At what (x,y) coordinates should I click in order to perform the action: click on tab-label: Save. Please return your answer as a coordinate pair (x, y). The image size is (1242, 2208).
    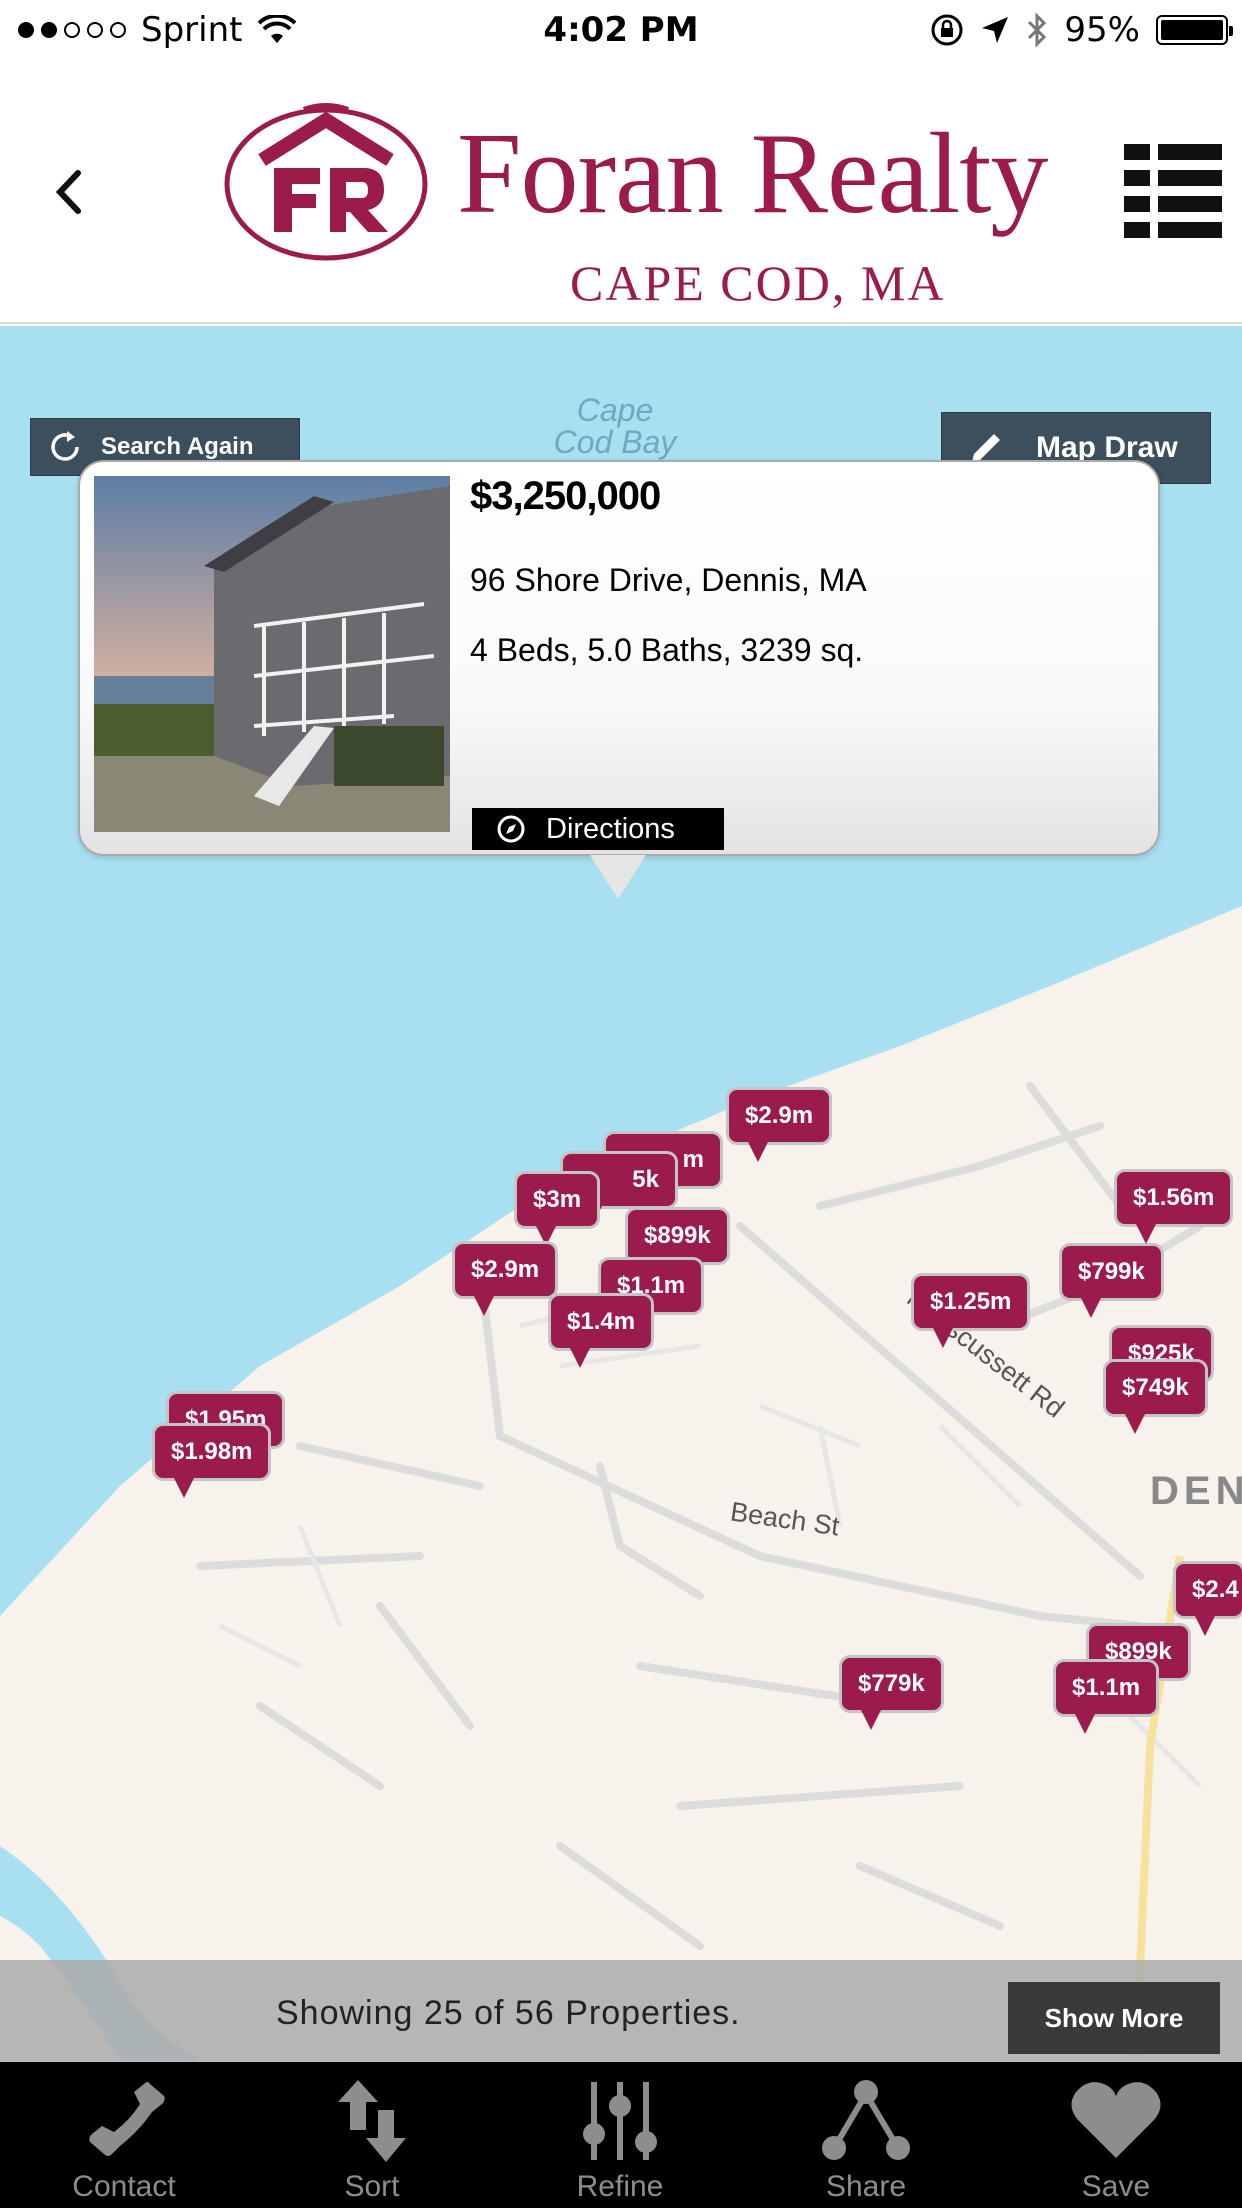
    Looking at the image, I should click on (1116, 2186).